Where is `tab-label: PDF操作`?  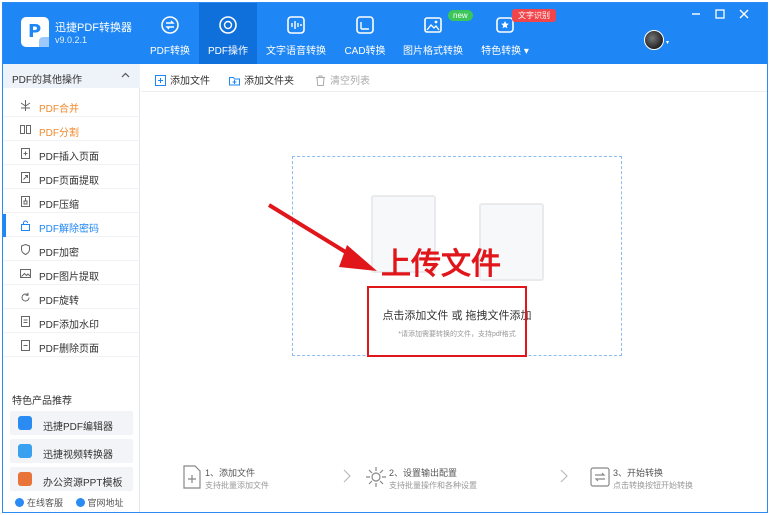 tab-label: PDF操作 is located at coordinates (228, 51).